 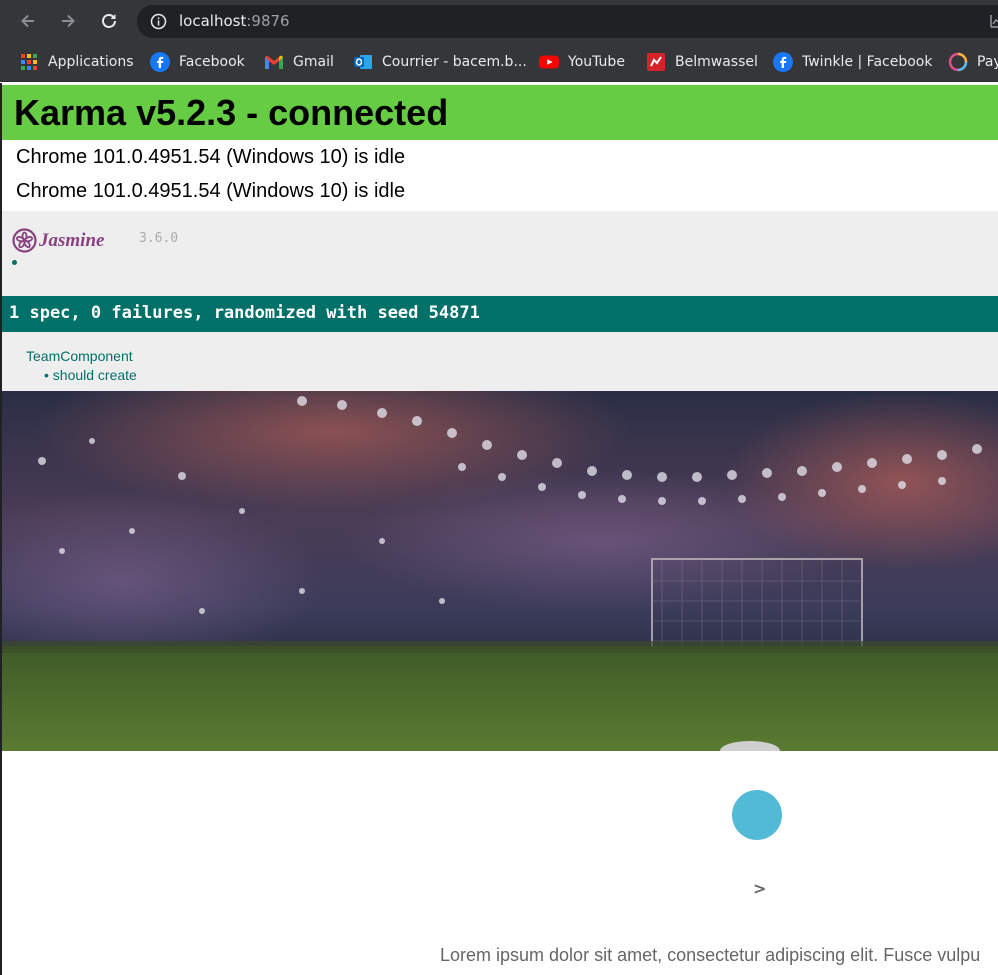 I want to click on gmail-icon, so click(x=274, y=62).